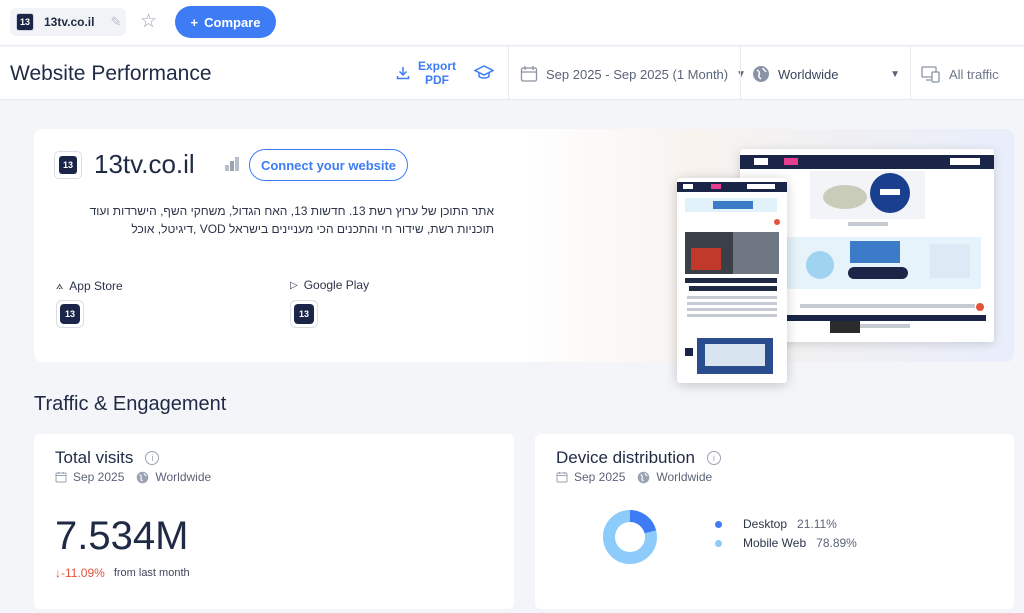 The width and height of the screenshot is (1024, 613). What do you see at coordinates (232, 164) in the screenshot?
I see `rank-bars-icon` at bounding box center [232, 164].